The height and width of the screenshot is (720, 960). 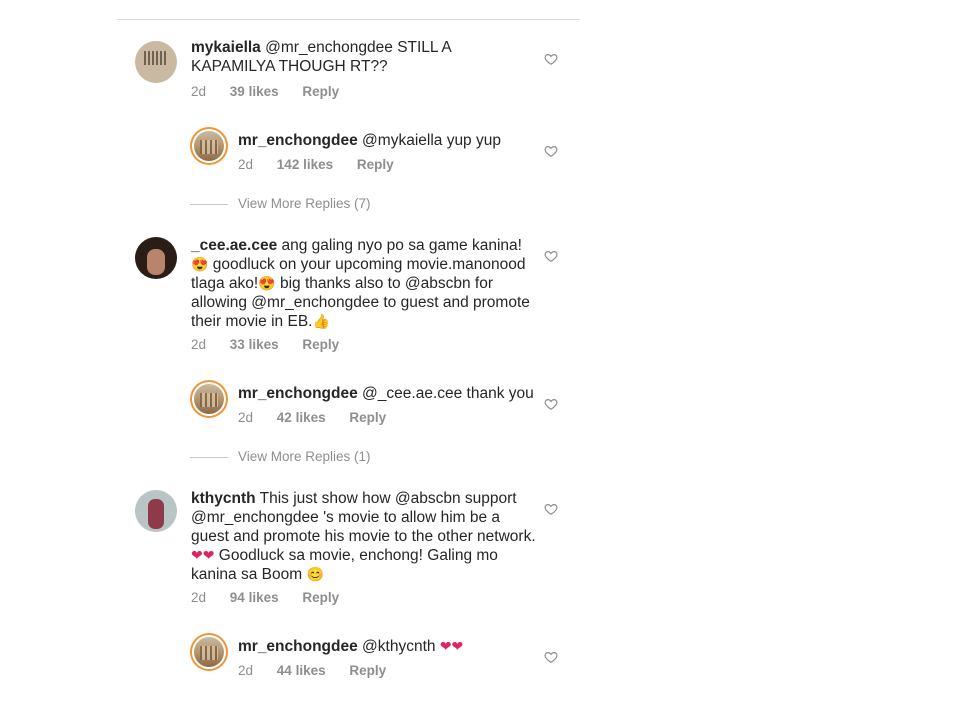 What do you see at coordinates (254, 597) in the screenshot?
I see `likes-count: 94 likes` at bounding box center [254, 597].